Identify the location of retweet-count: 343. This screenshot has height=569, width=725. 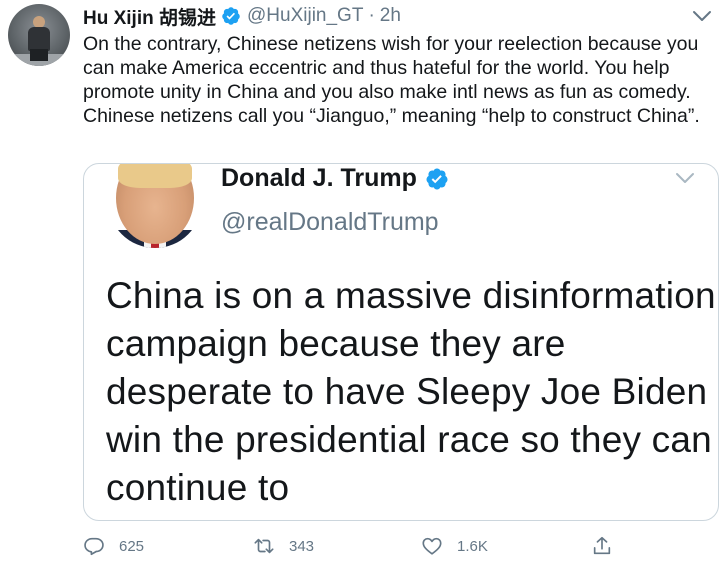
(302, 546).